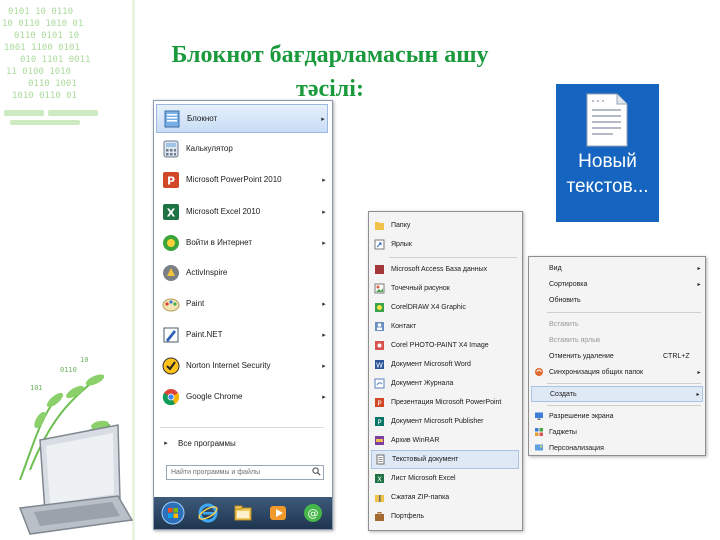  I want to click on screen-resolution-icon, so click(539, 416).